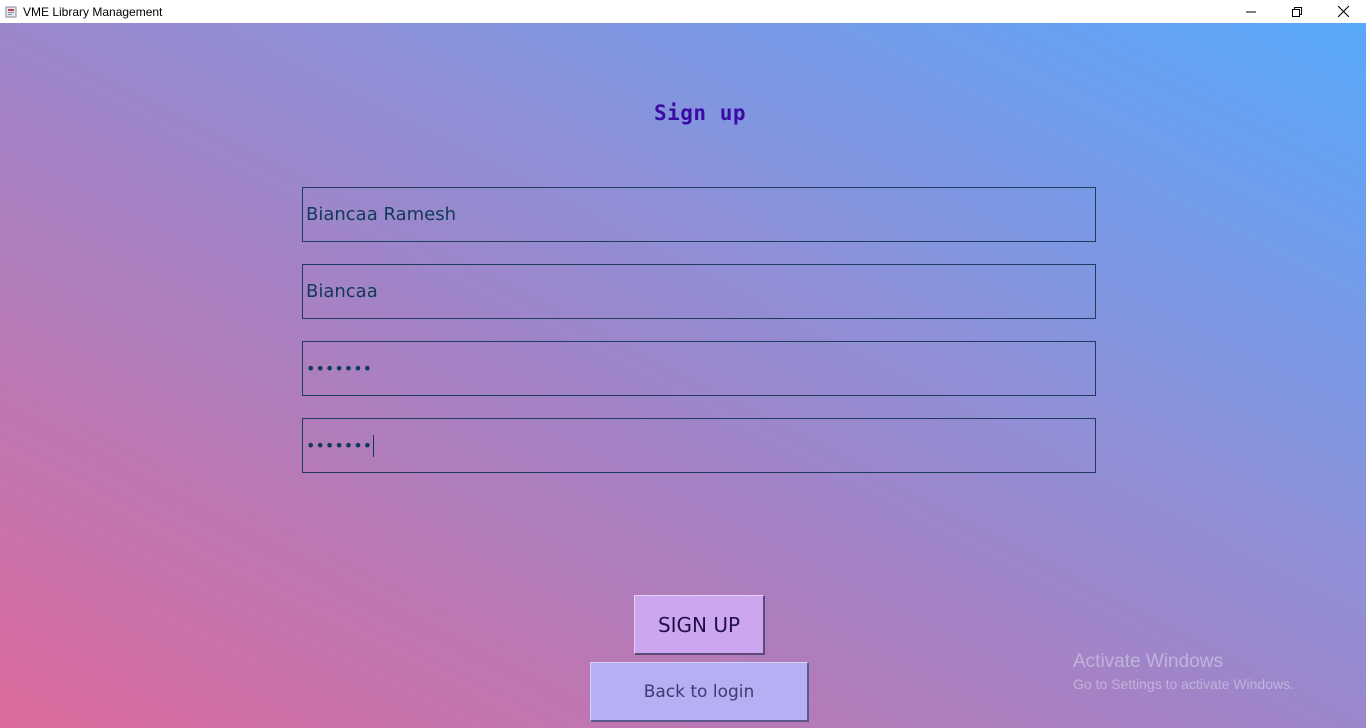 This screenshot has width=1366, height=728. Describe the element at coordinates (11, 12) in the screenshot. I see `app-window-icon` at that location.